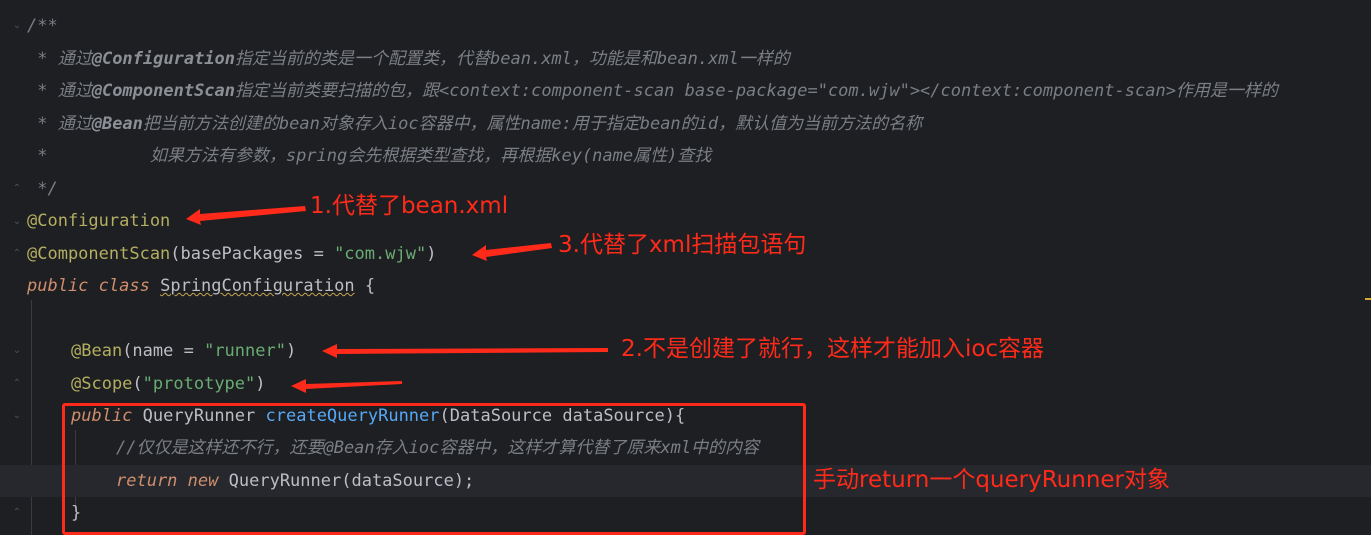 Image resolution: width=1371 pixels, height=535 pixels. What do you see at coordinates (346, 386) in the screenshot?
I see `arrow-scope` at bounding box center [346, 386].